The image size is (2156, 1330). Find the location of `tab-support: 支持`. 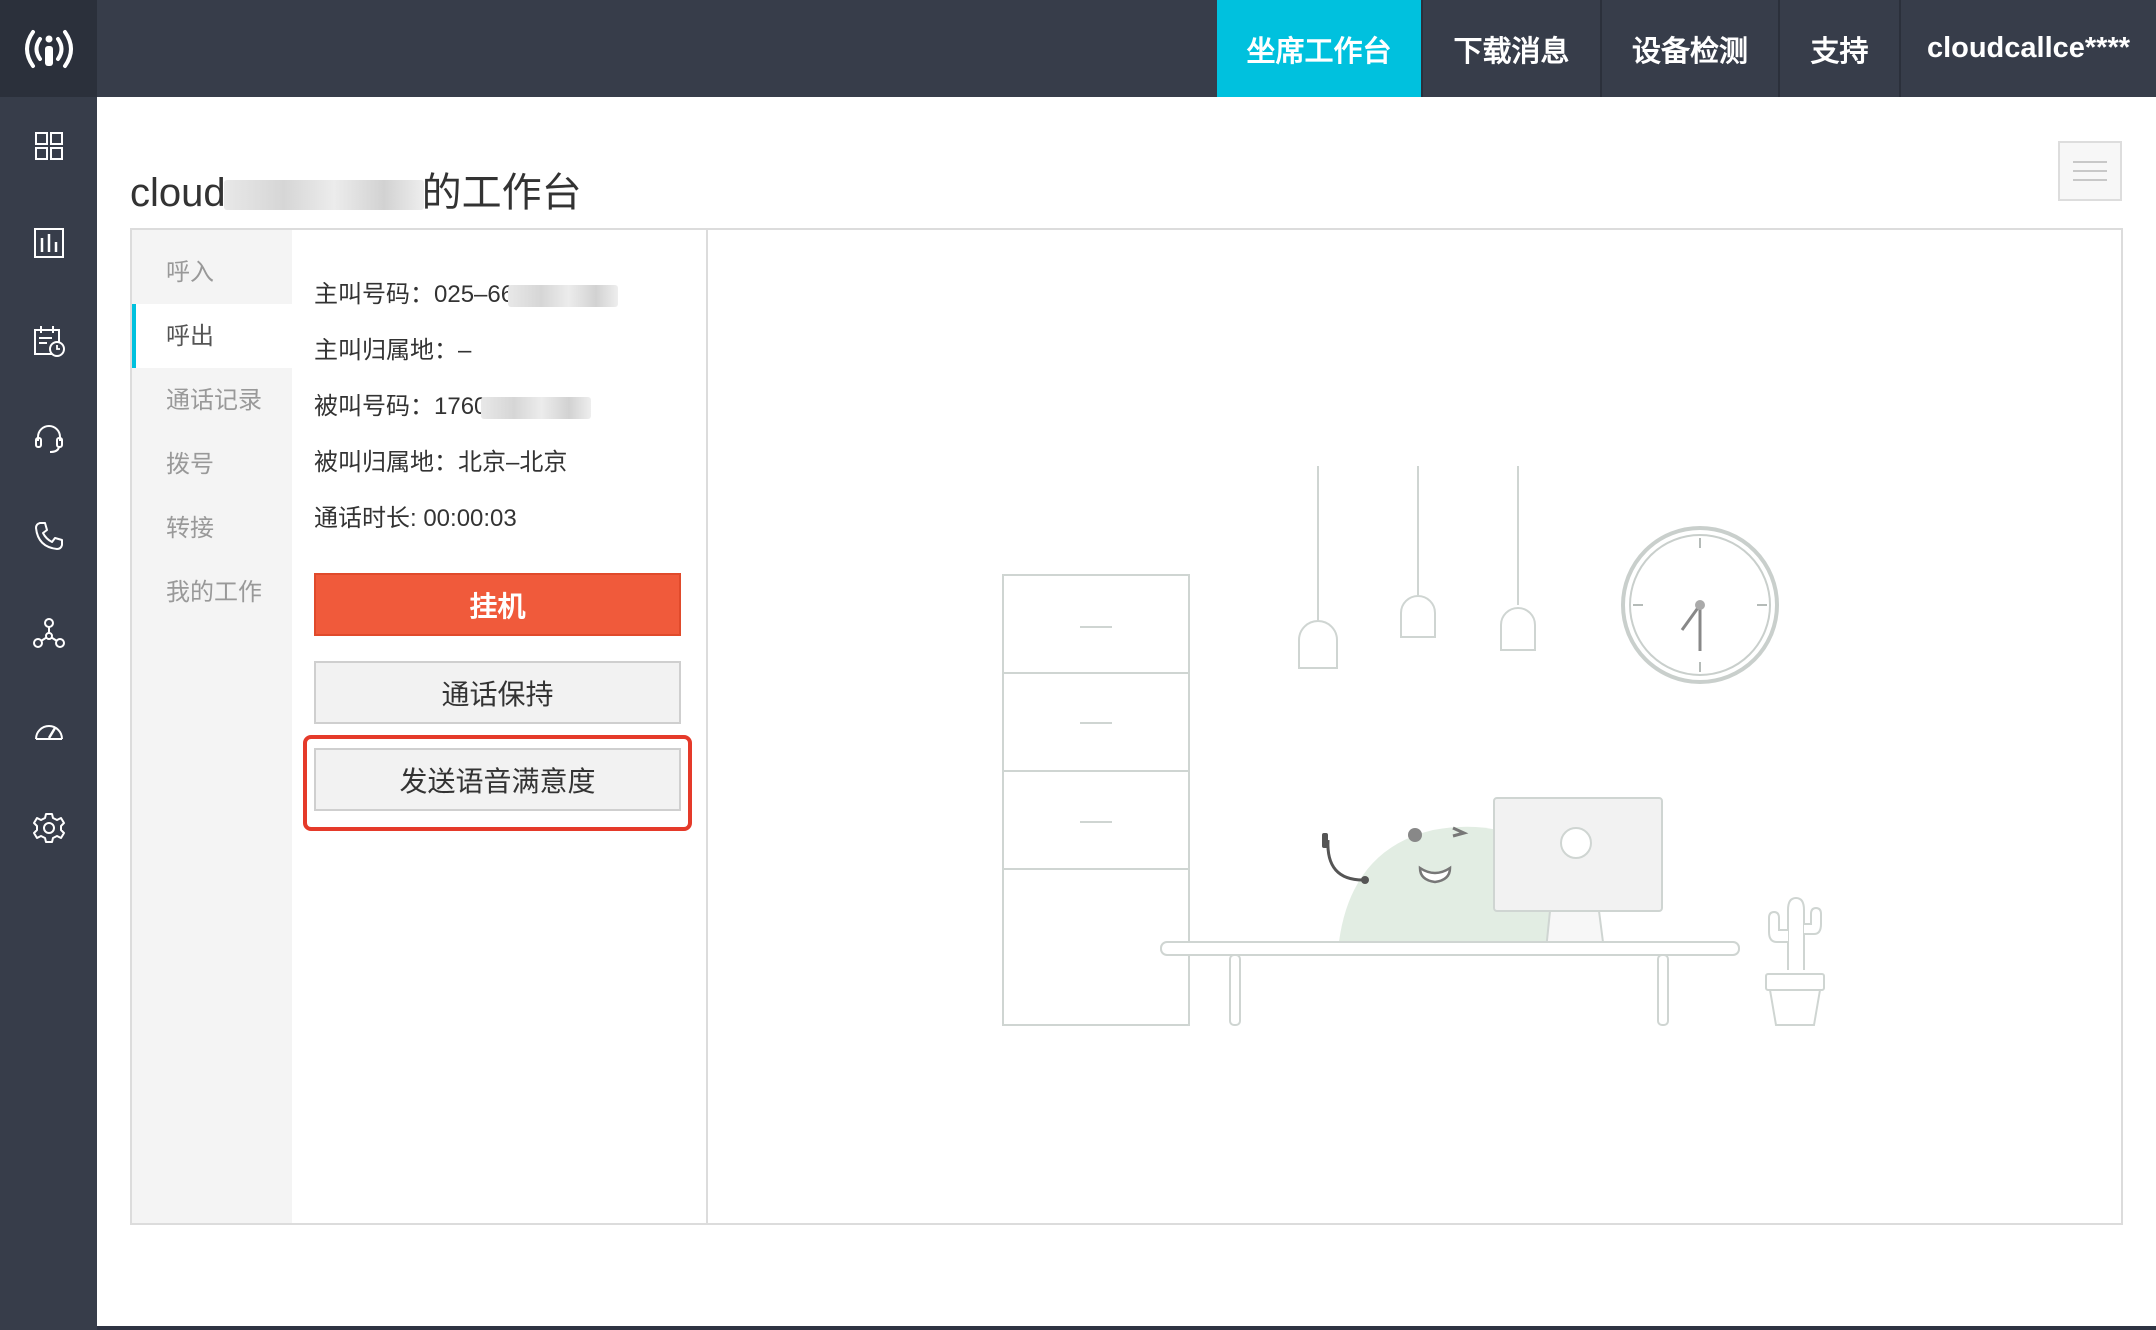

tab-support: 支持 is located at coordinates (1838, 48).